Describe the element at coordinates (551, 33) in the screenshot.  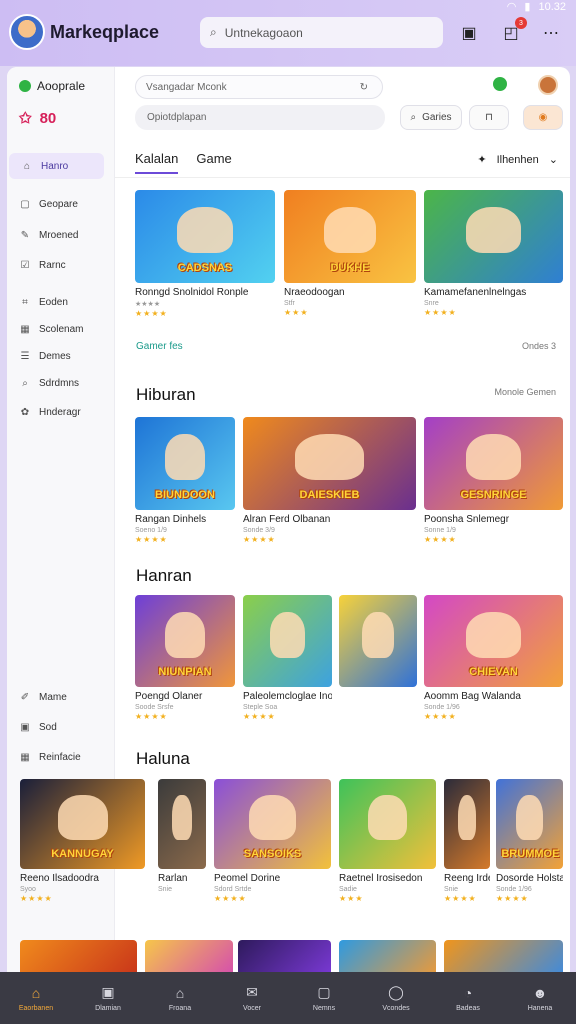
I see `more-icon: ⋯` at that location.